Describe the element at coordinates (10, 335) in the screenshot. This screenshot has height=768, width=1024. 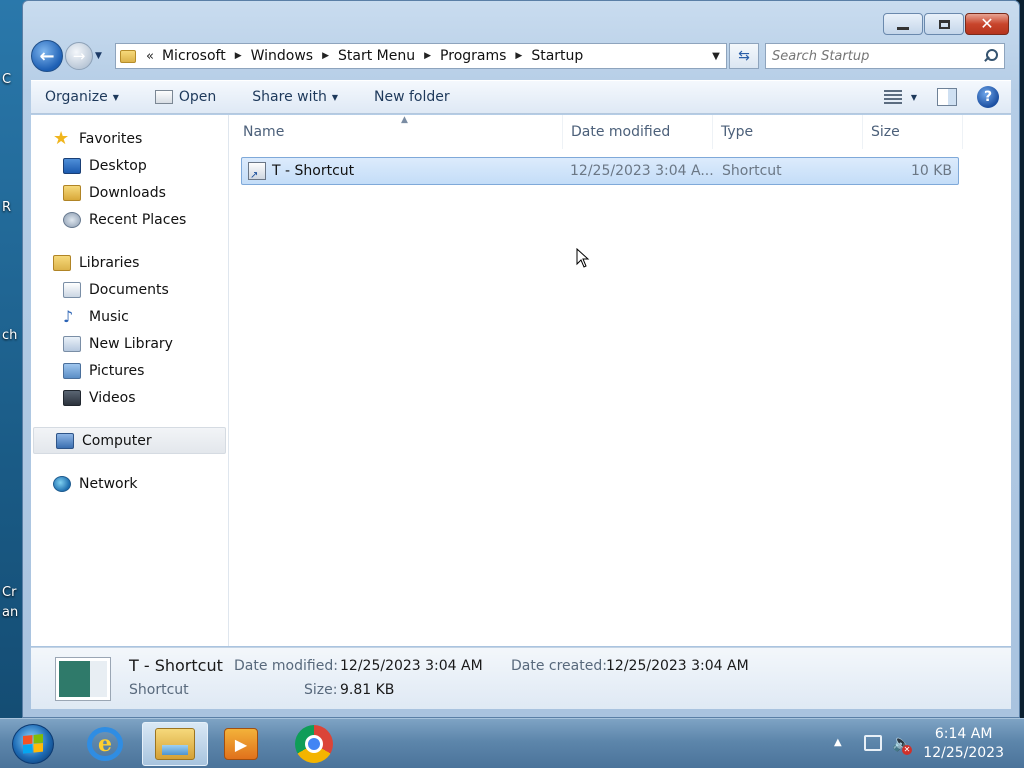
I see `desktop-text-fragment: ch` at that location.